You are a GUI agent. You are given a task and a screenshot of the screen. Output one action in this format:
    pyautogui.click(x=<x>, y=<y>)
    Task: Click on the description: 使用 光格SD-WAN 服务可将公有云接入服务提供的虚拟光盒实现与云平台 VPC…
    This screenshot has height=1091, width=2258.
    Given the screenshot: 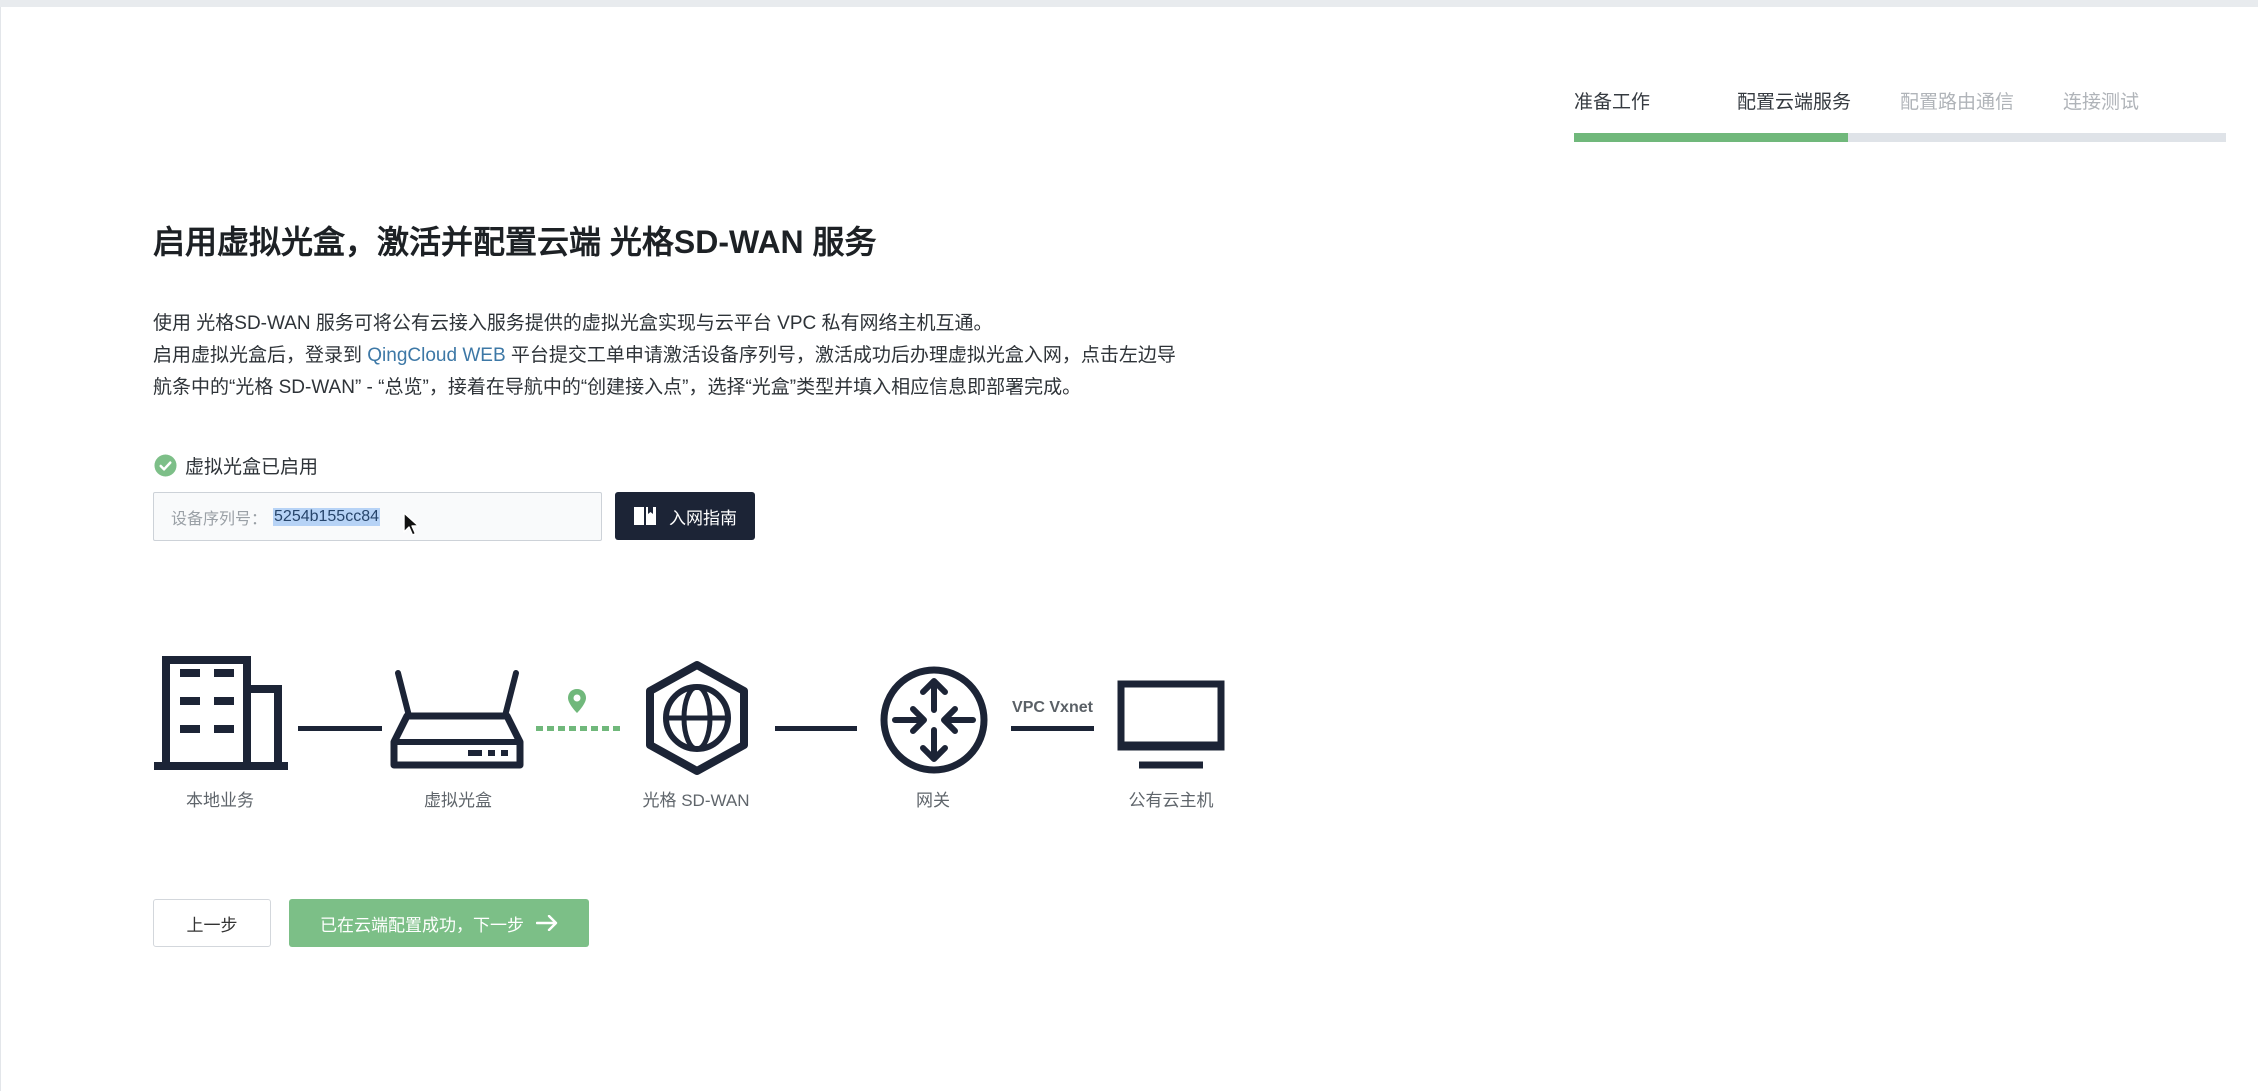 What is the action you would take?
    pyautogui.click(x=664, y=356)
    